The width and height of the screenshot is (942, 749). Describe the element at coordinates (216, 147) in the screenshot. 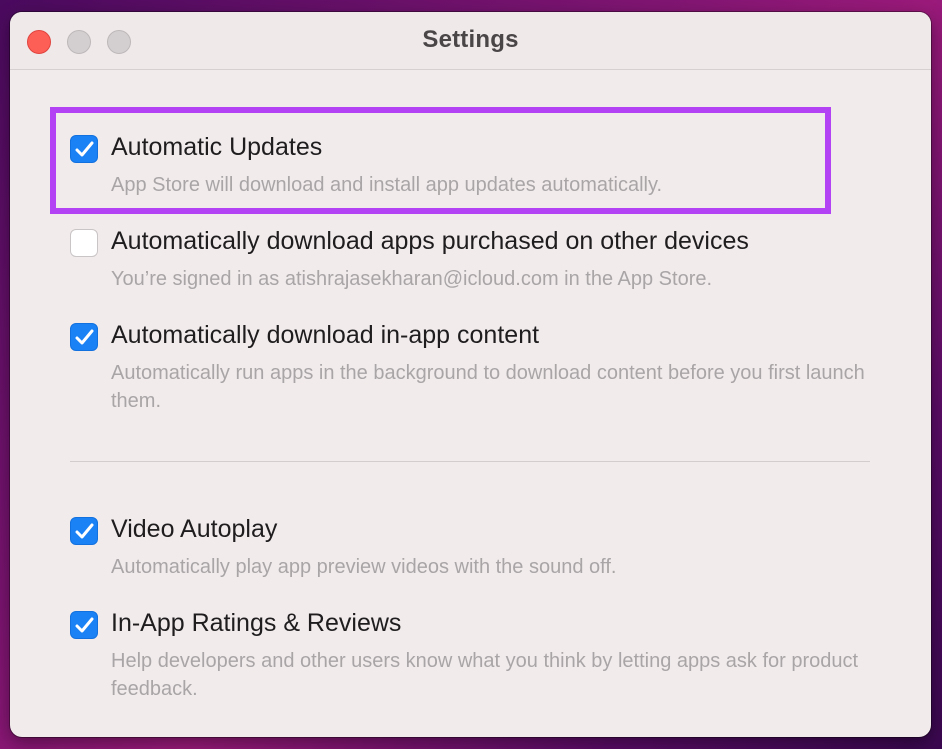

I see `automatic-updates-label: Automatic Updates` at that location.